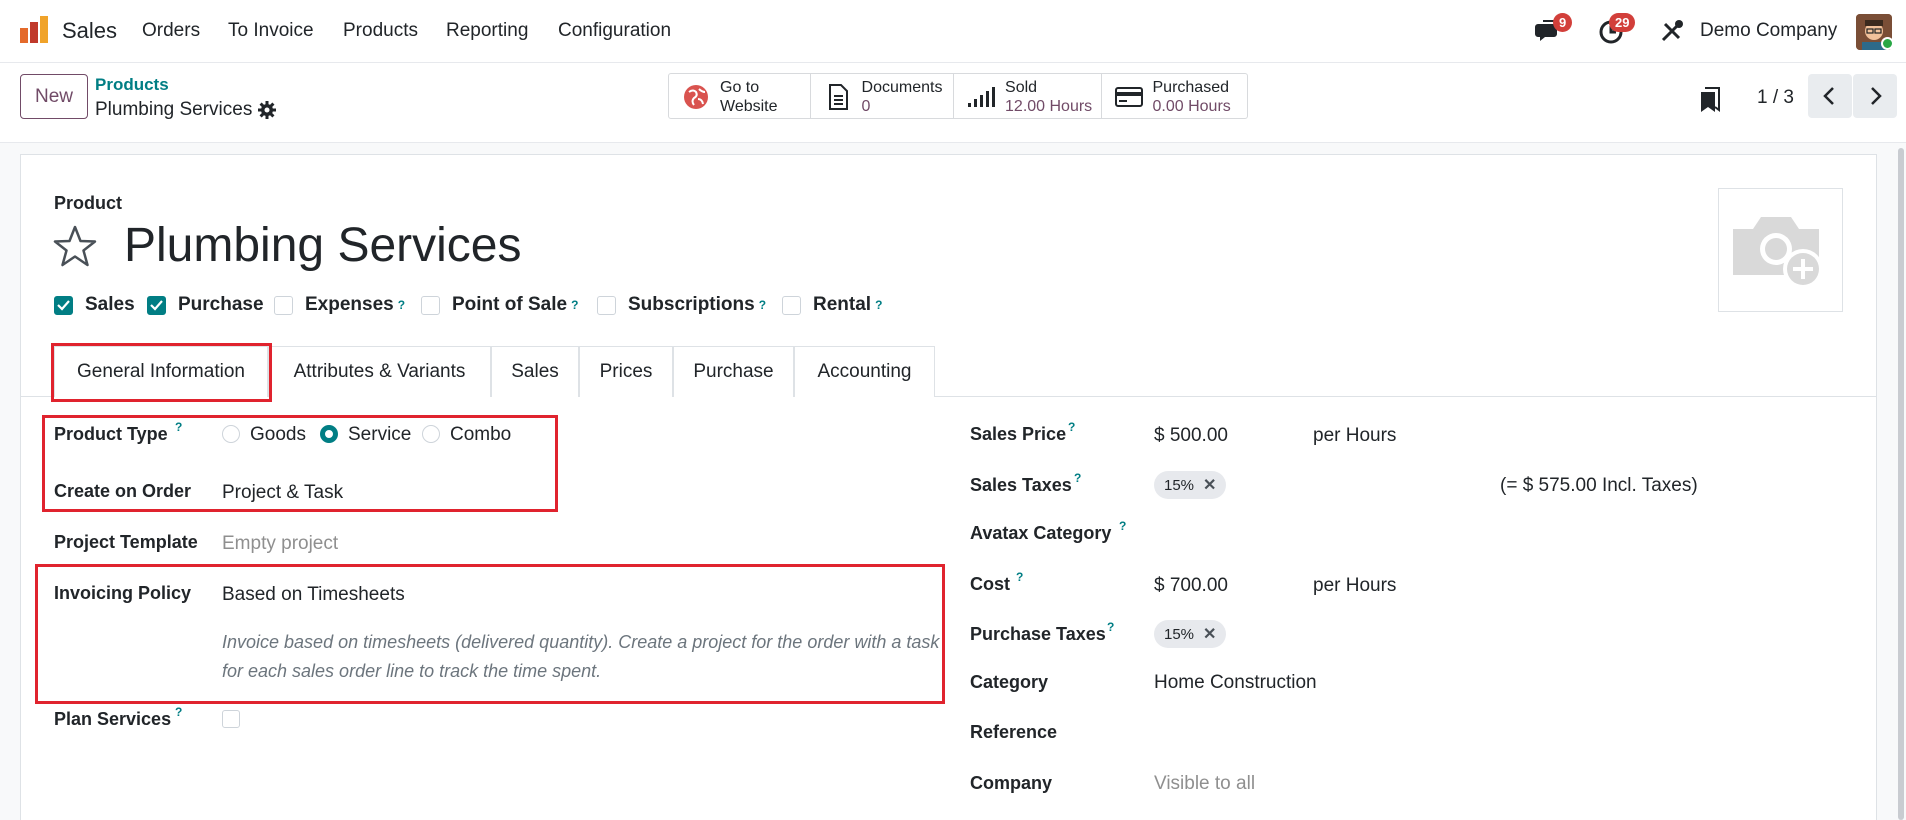 Image resolution: width=1906 pixels, height=820 pixels. I want to click on sales-tax-tag-label: 15%, so click(1179, 485).